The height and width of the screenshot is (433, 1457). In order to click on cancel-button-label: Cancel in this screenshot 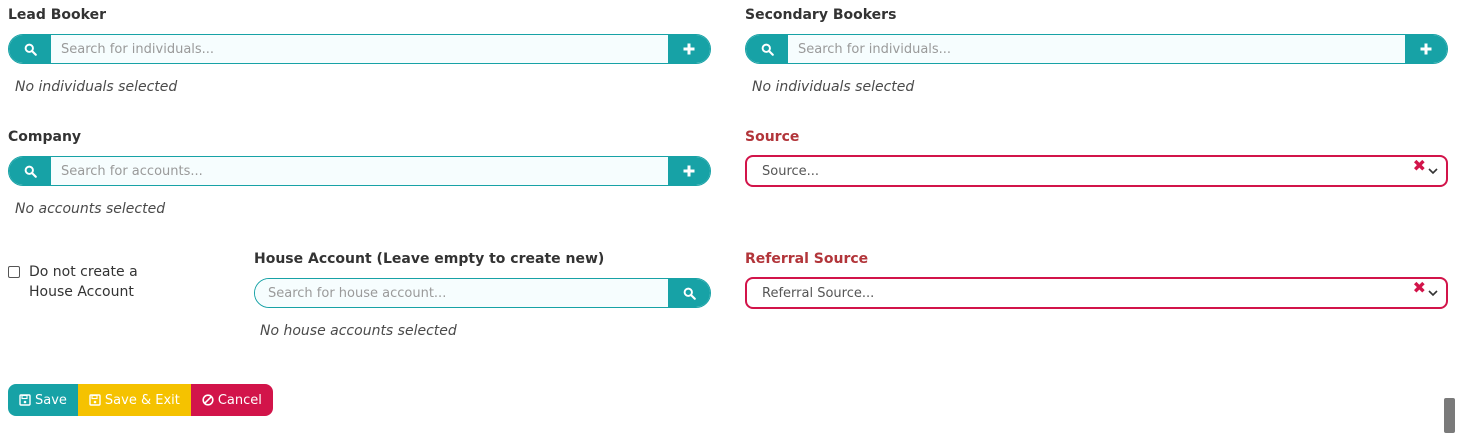, I will do `click(239, 400)`.